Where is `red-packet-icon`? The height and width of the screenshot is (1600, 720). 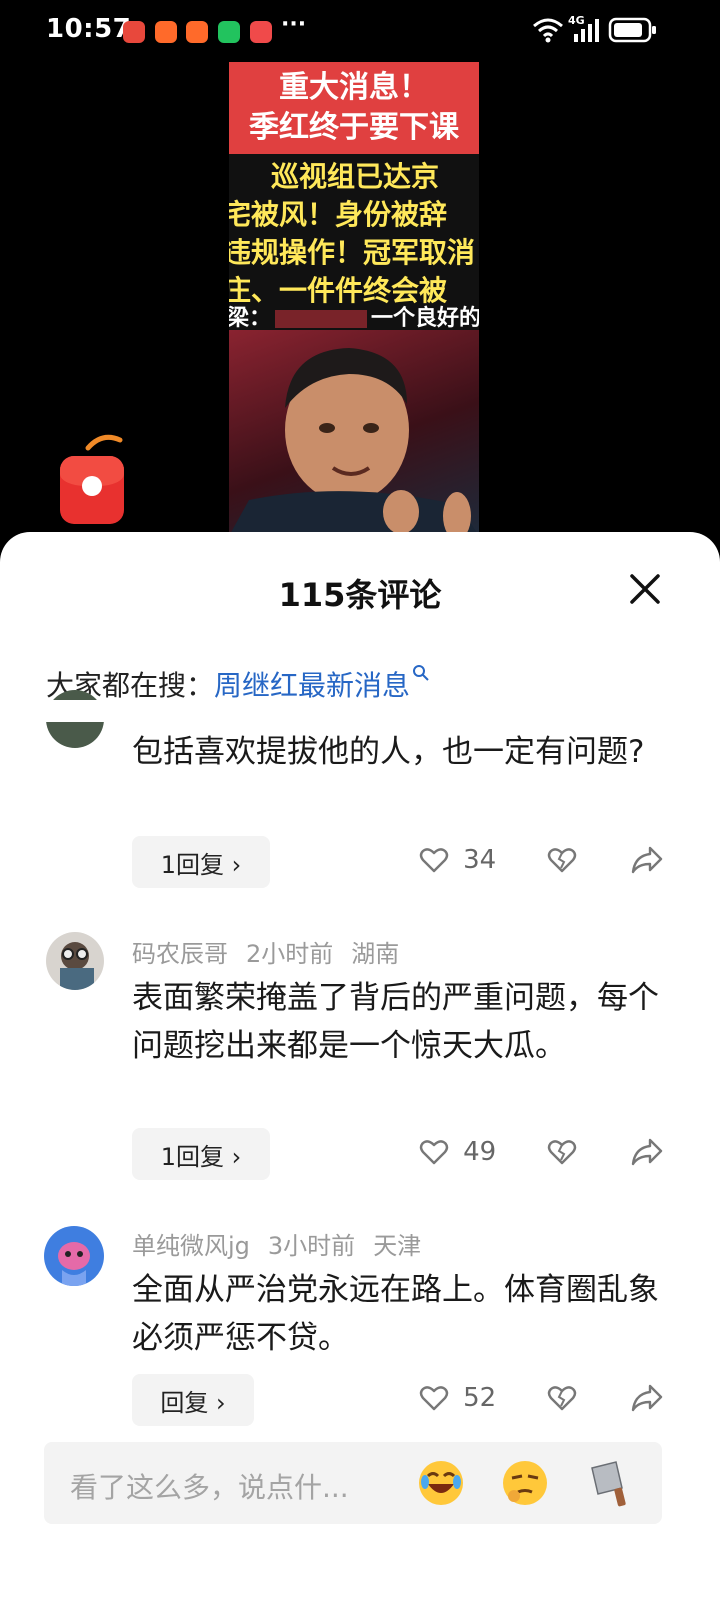
red-packet-icon is located at coordinates (92, 490).